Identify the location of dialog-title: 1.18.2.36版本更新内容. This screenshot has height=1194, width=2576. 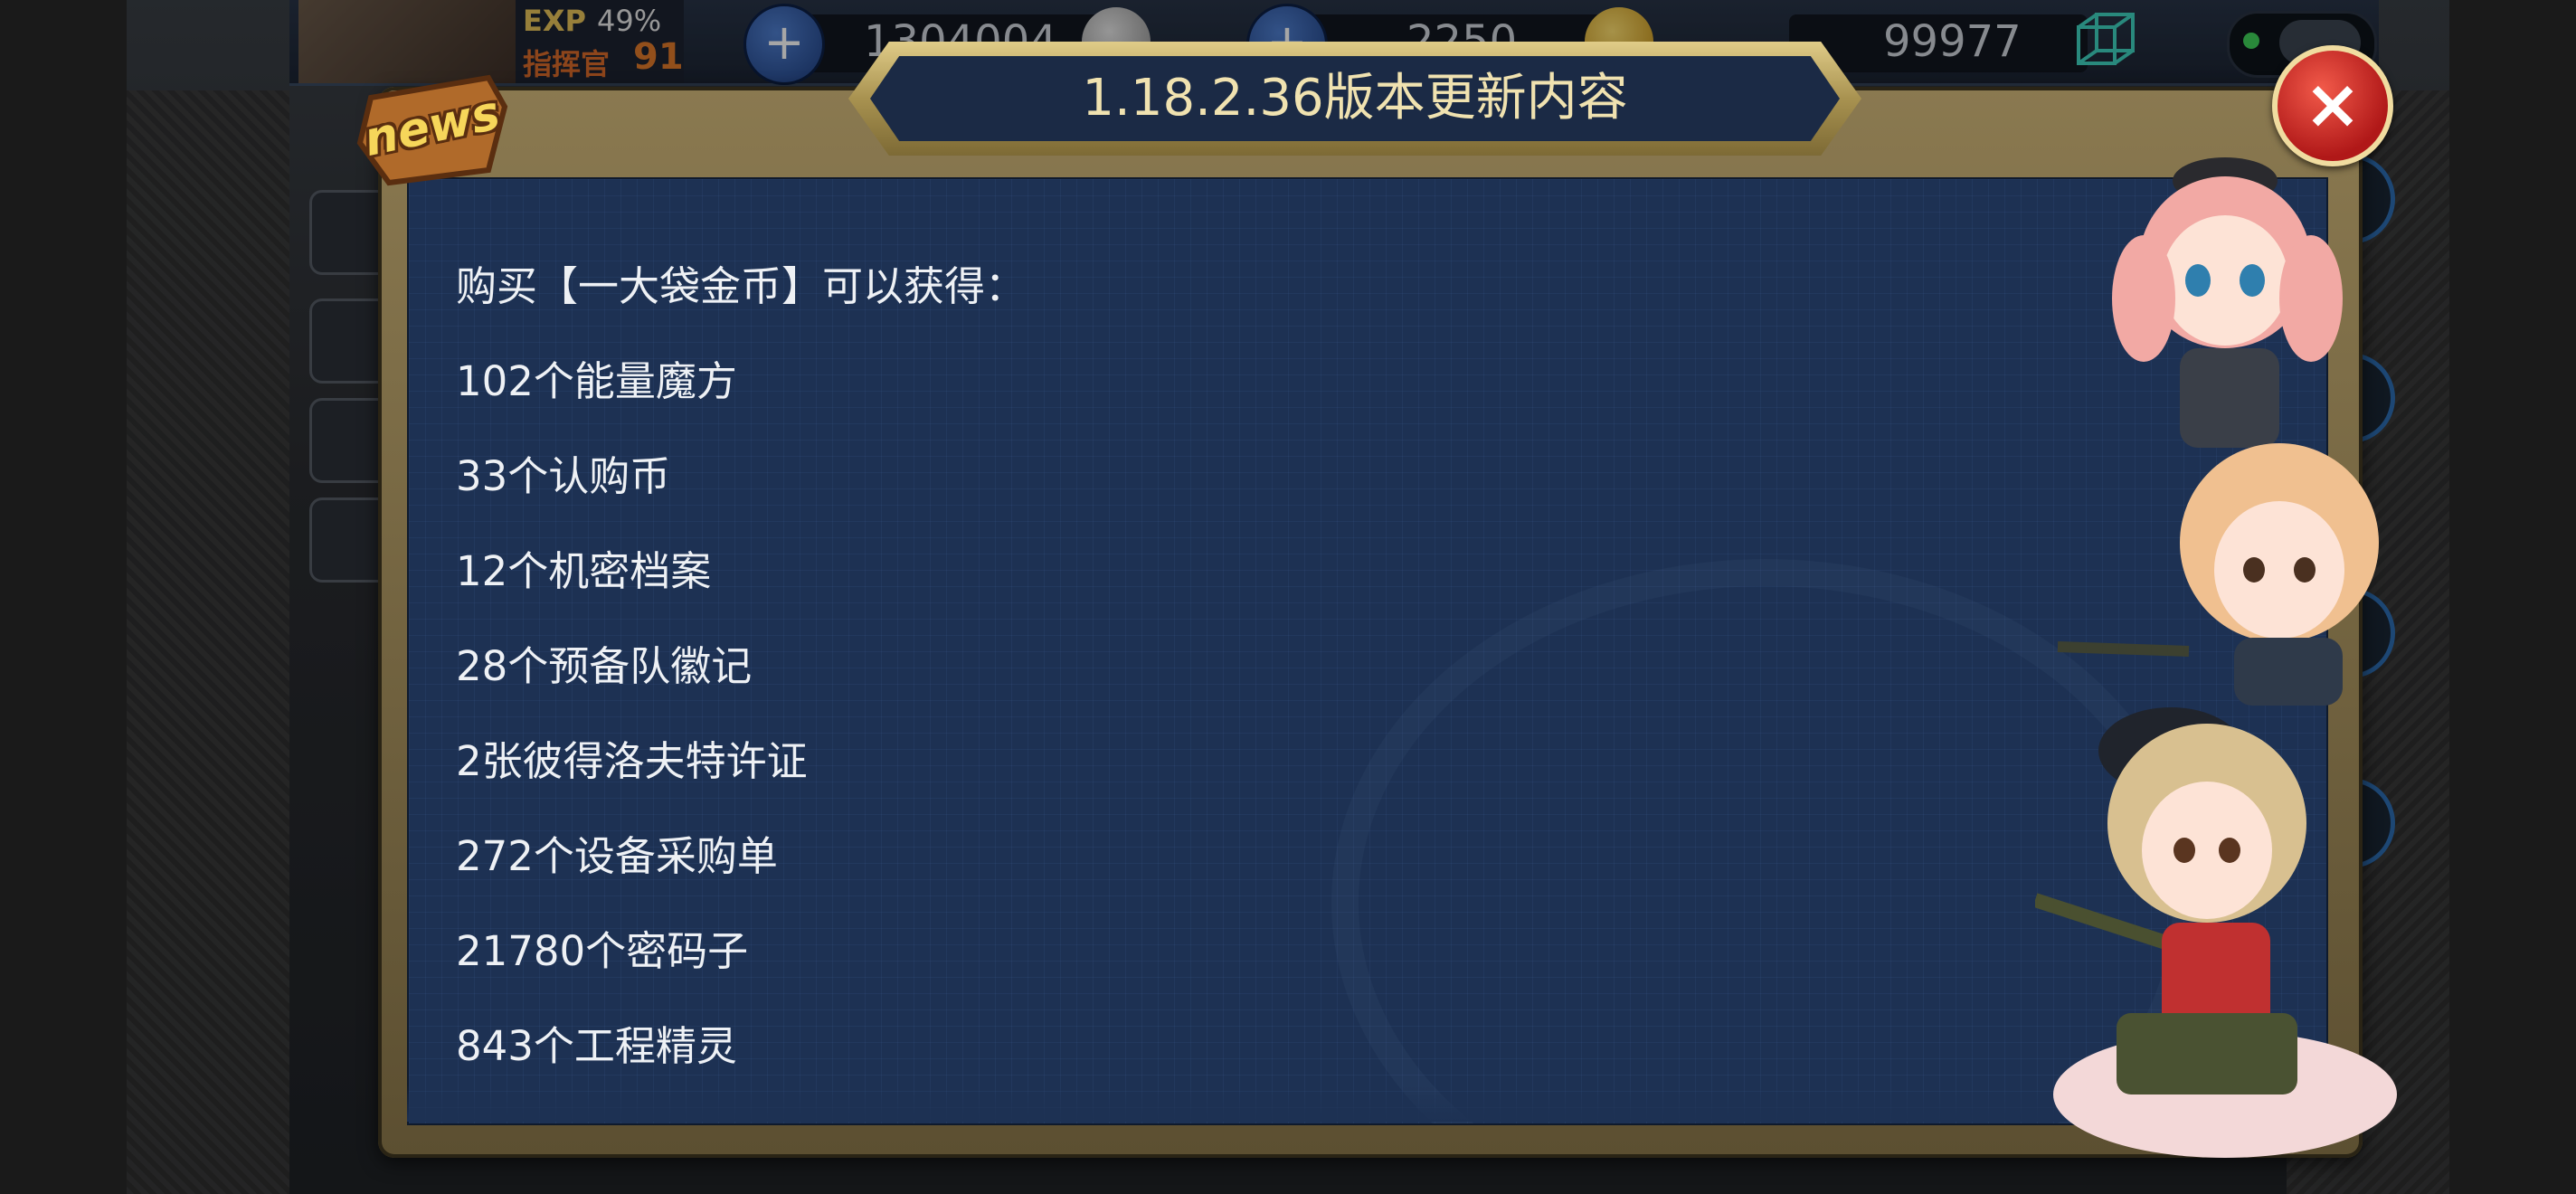
(1355, 98).